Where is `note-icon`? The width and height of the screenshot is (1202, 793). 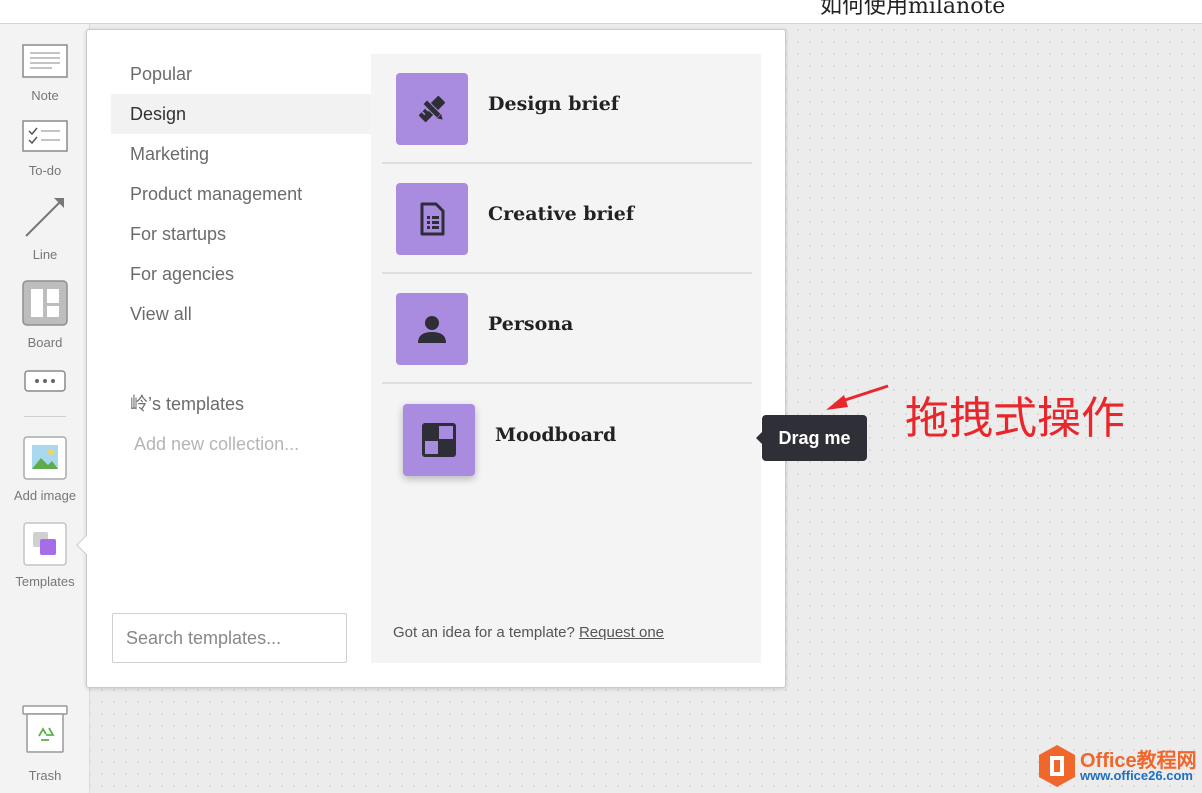
note-icon is located at coordinates (45, 61).